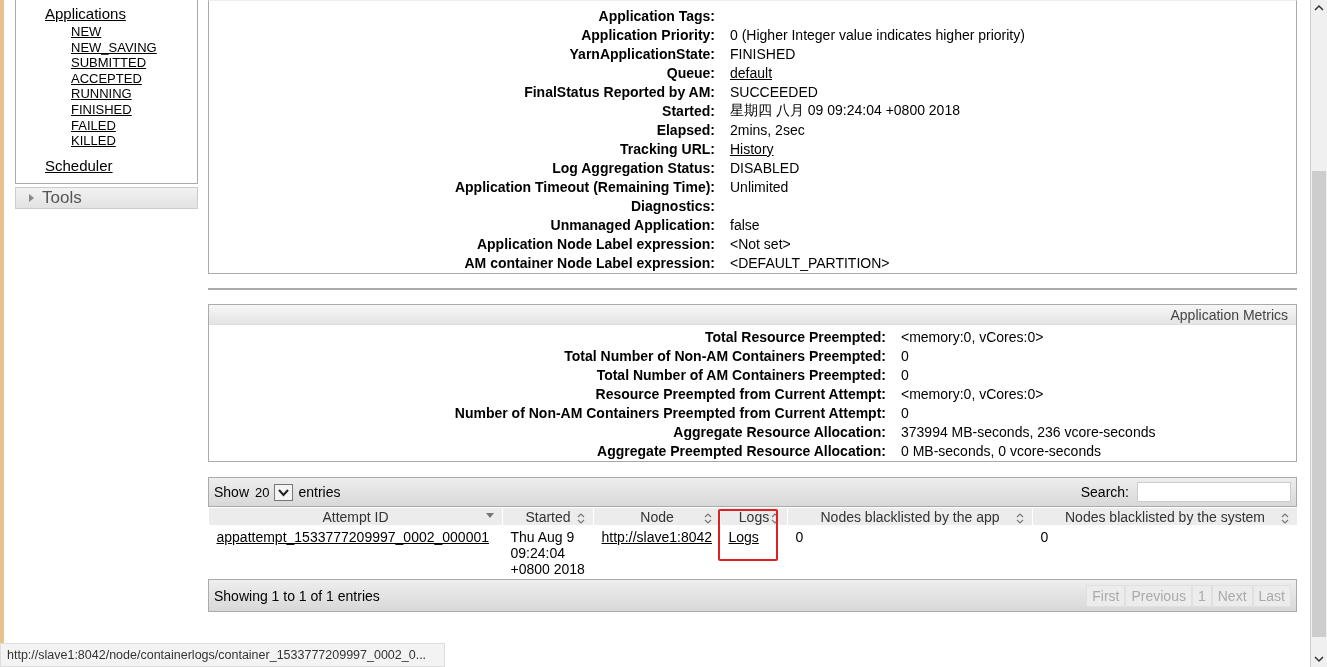  Describe the element at coordinates (740, 374) in the screenshot. I see `metric-label: Total Number of AM Containers Preempted:` at that location.